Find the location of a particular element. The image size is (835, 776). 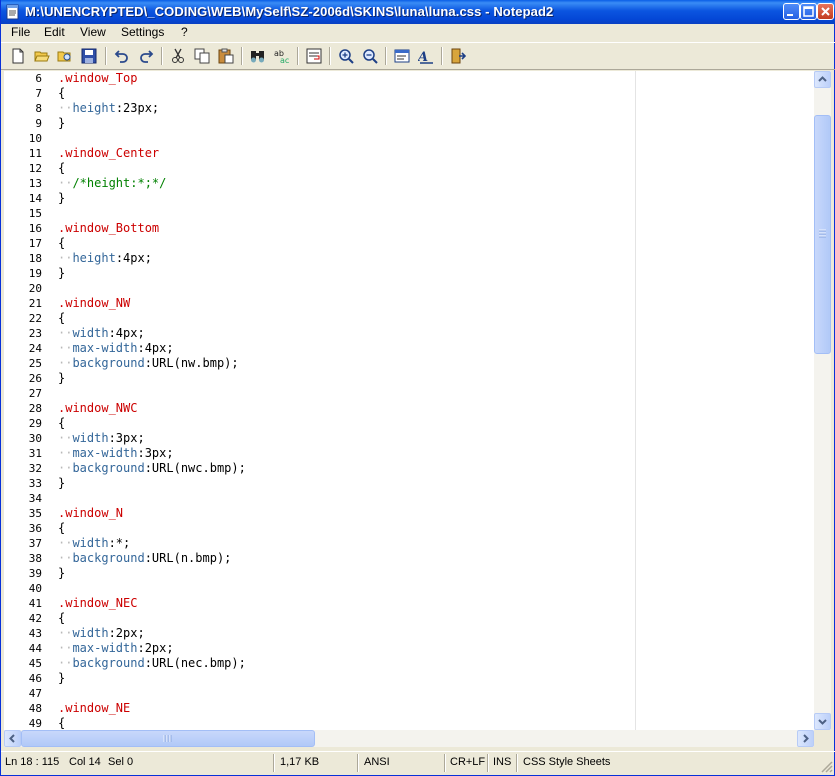

customize-scheme-button: A is located at coordinates (426, 56).